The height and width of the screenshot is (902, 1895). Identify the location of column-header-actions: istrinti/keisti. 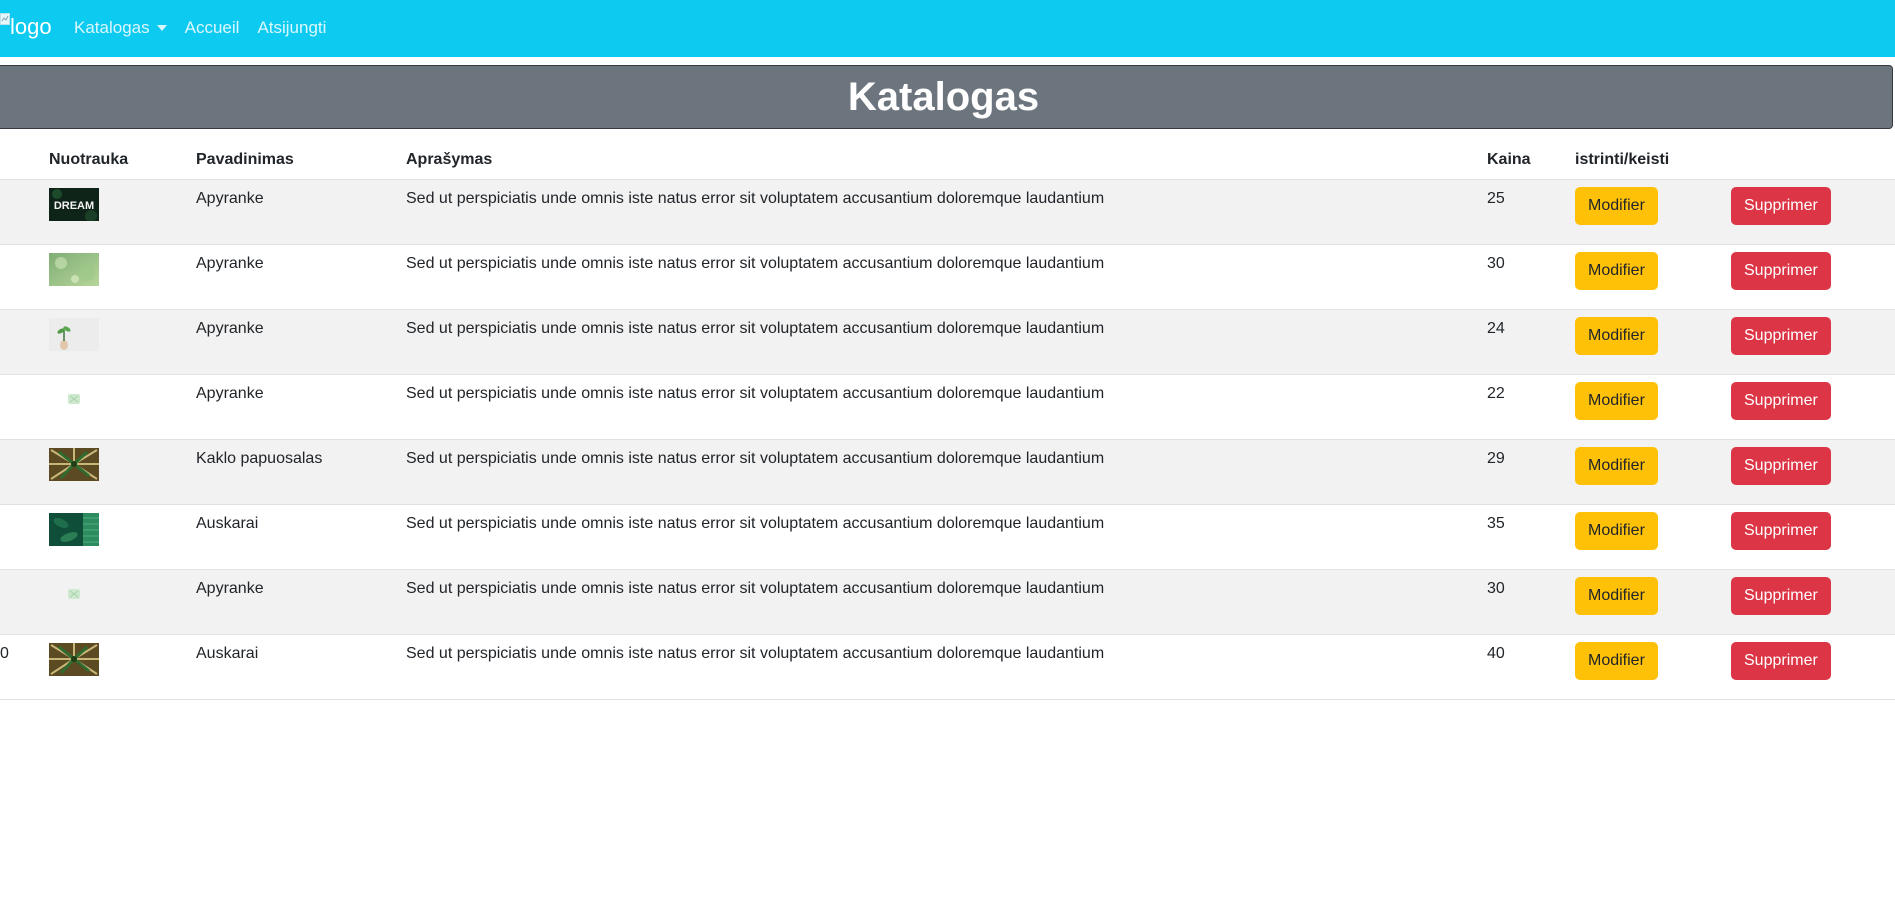
(1645, 160).